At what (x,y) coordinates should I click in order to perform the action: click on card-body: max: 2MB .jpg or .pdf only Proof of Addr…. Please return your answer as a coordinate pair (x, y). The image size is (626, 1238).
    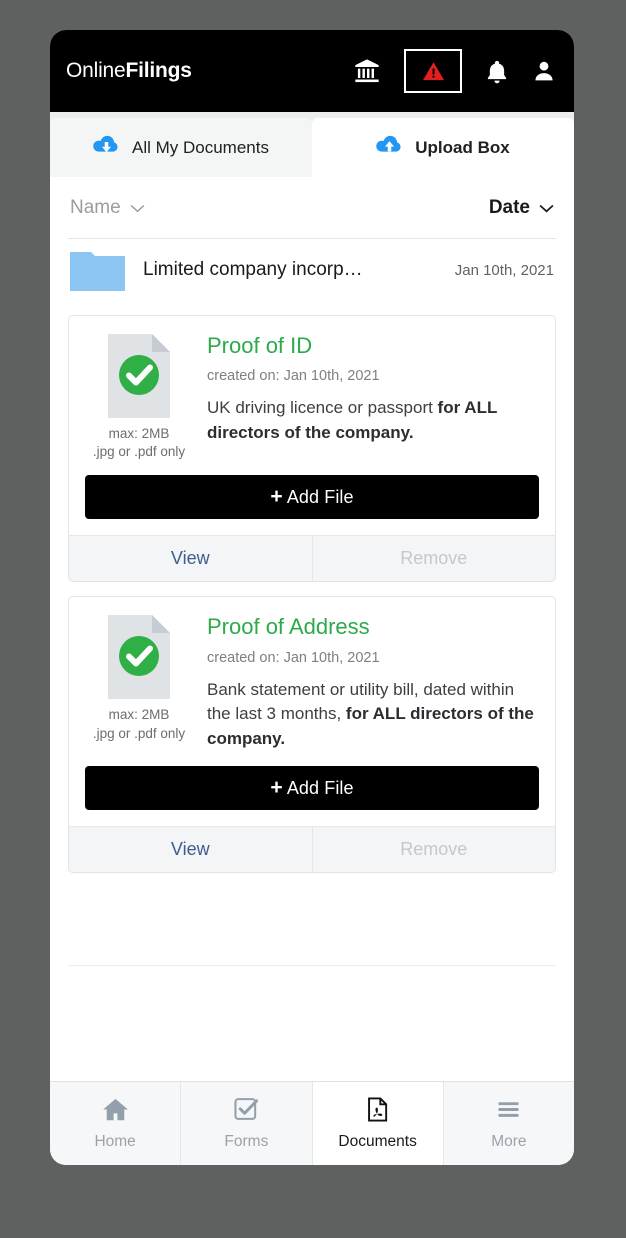
    Looking at the image, I should click on (312, 711).